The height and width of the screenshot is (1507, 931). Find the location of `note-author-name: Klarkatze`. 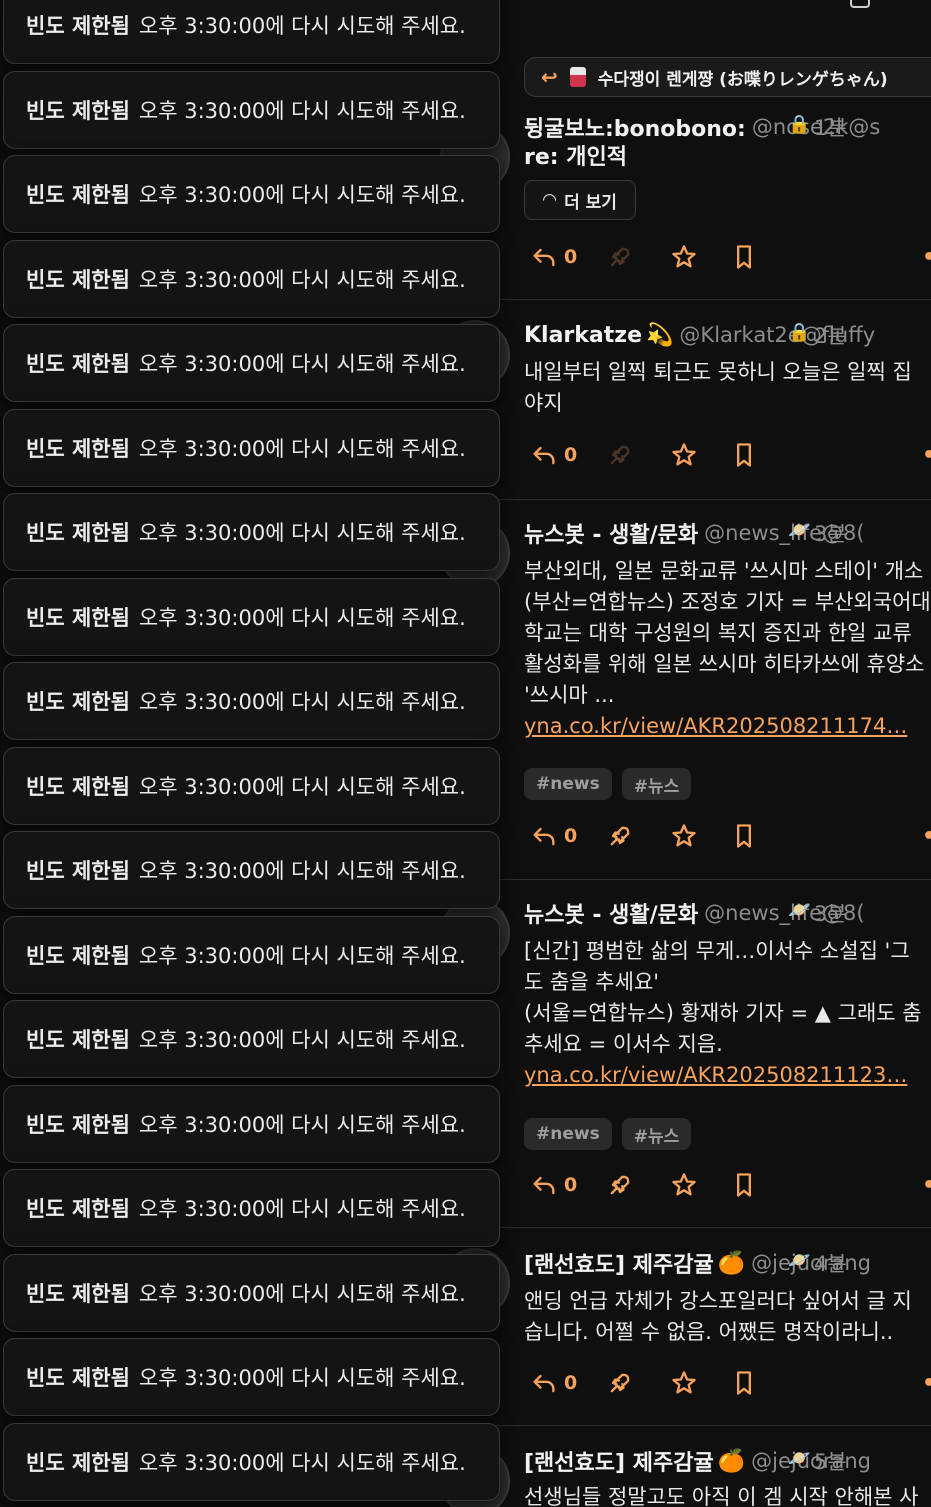

note-author-name: Klarkatze is located at coordinates (583, 335).